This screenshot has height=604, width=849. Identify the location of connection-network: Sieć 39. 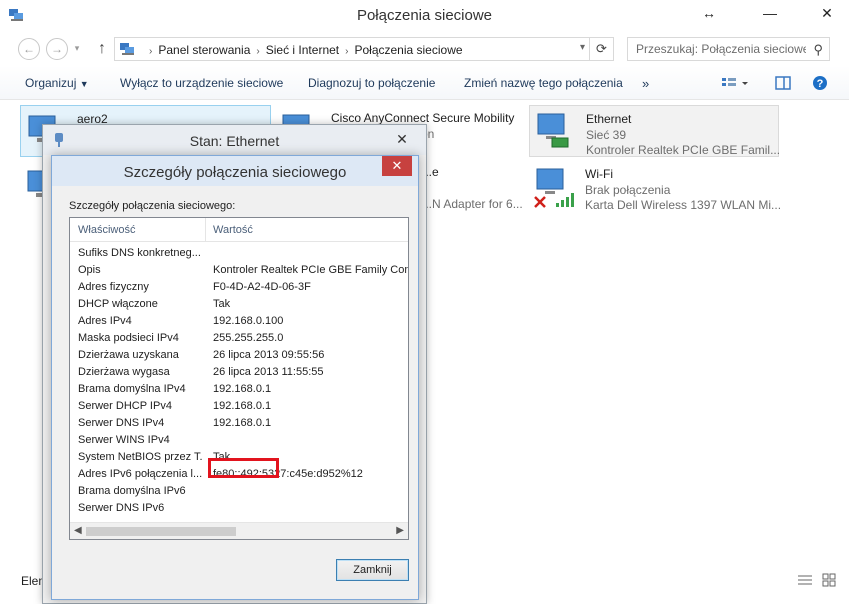
(606, 135).